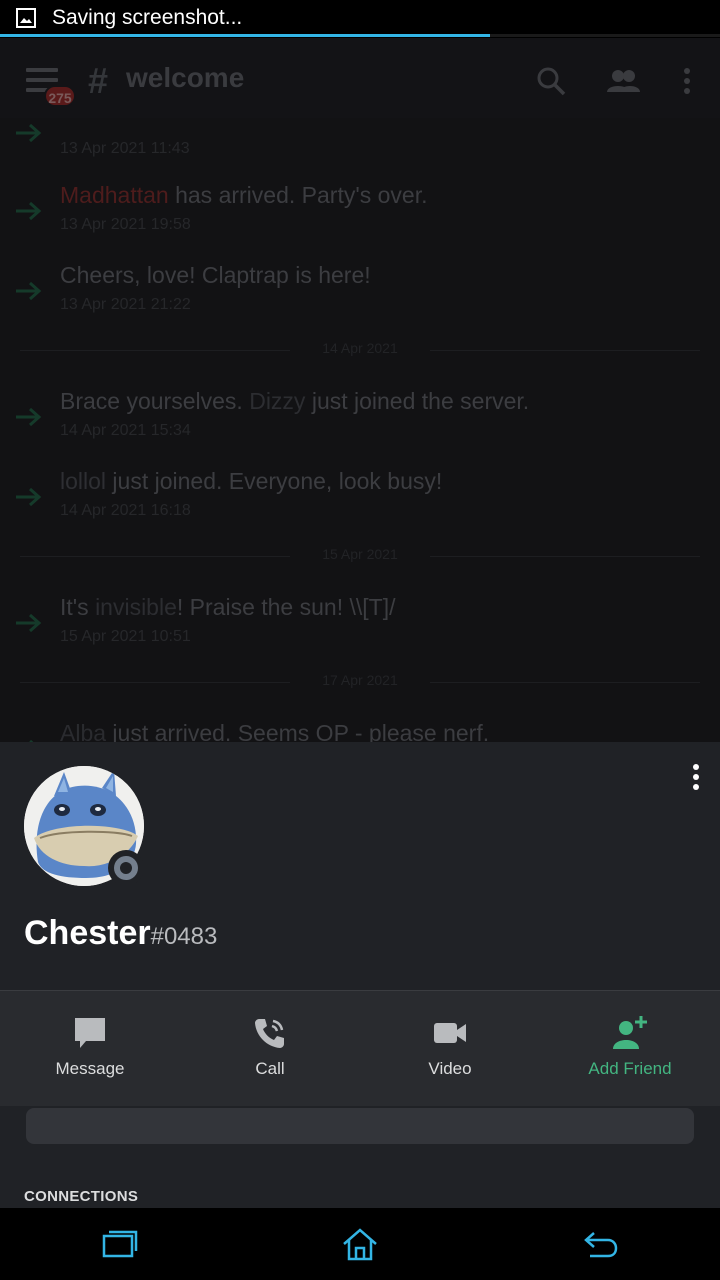  I want to click on search-icon, so click(551, 81).